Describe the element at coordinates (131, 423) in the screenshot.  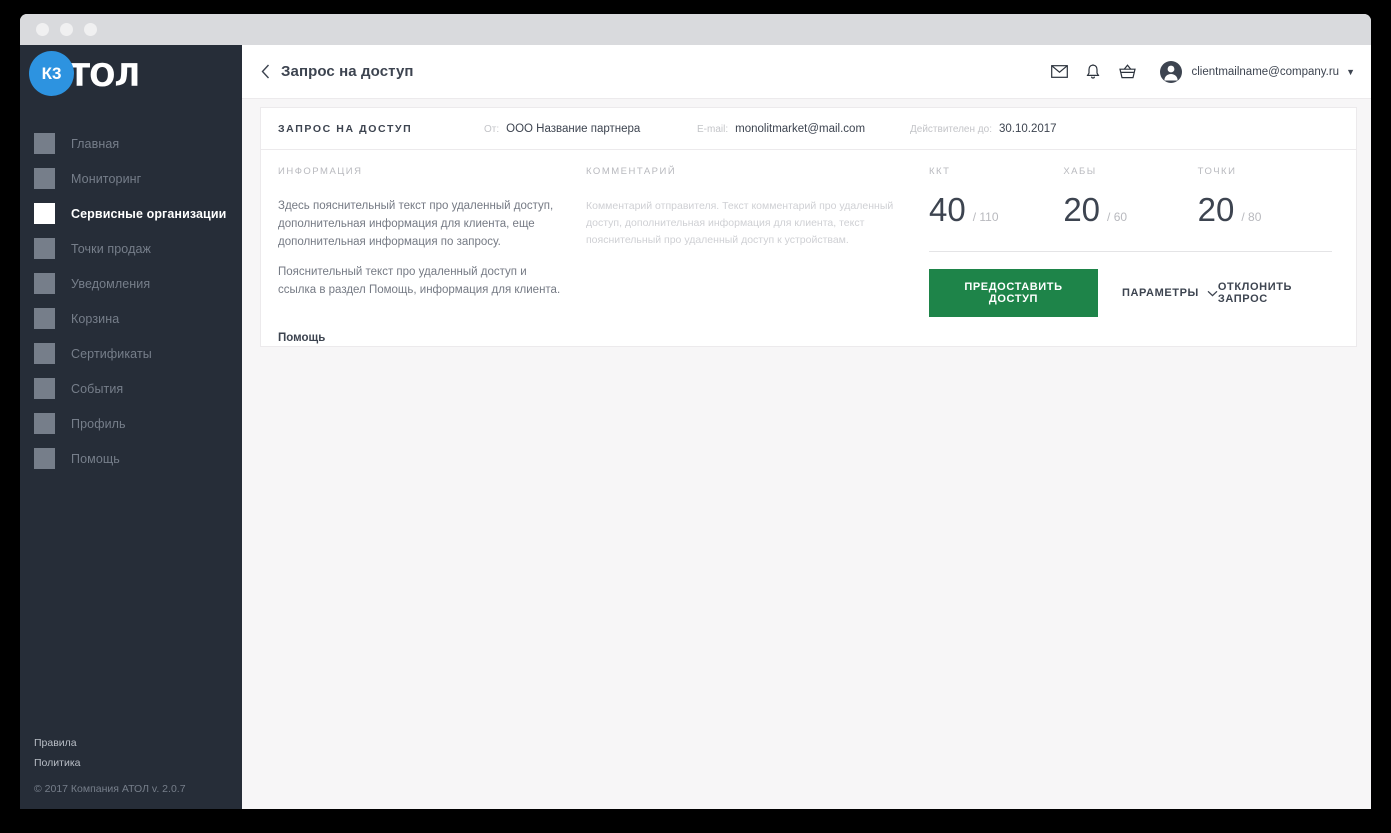
I see `sidebar-item-profile: Профиль` at that location.